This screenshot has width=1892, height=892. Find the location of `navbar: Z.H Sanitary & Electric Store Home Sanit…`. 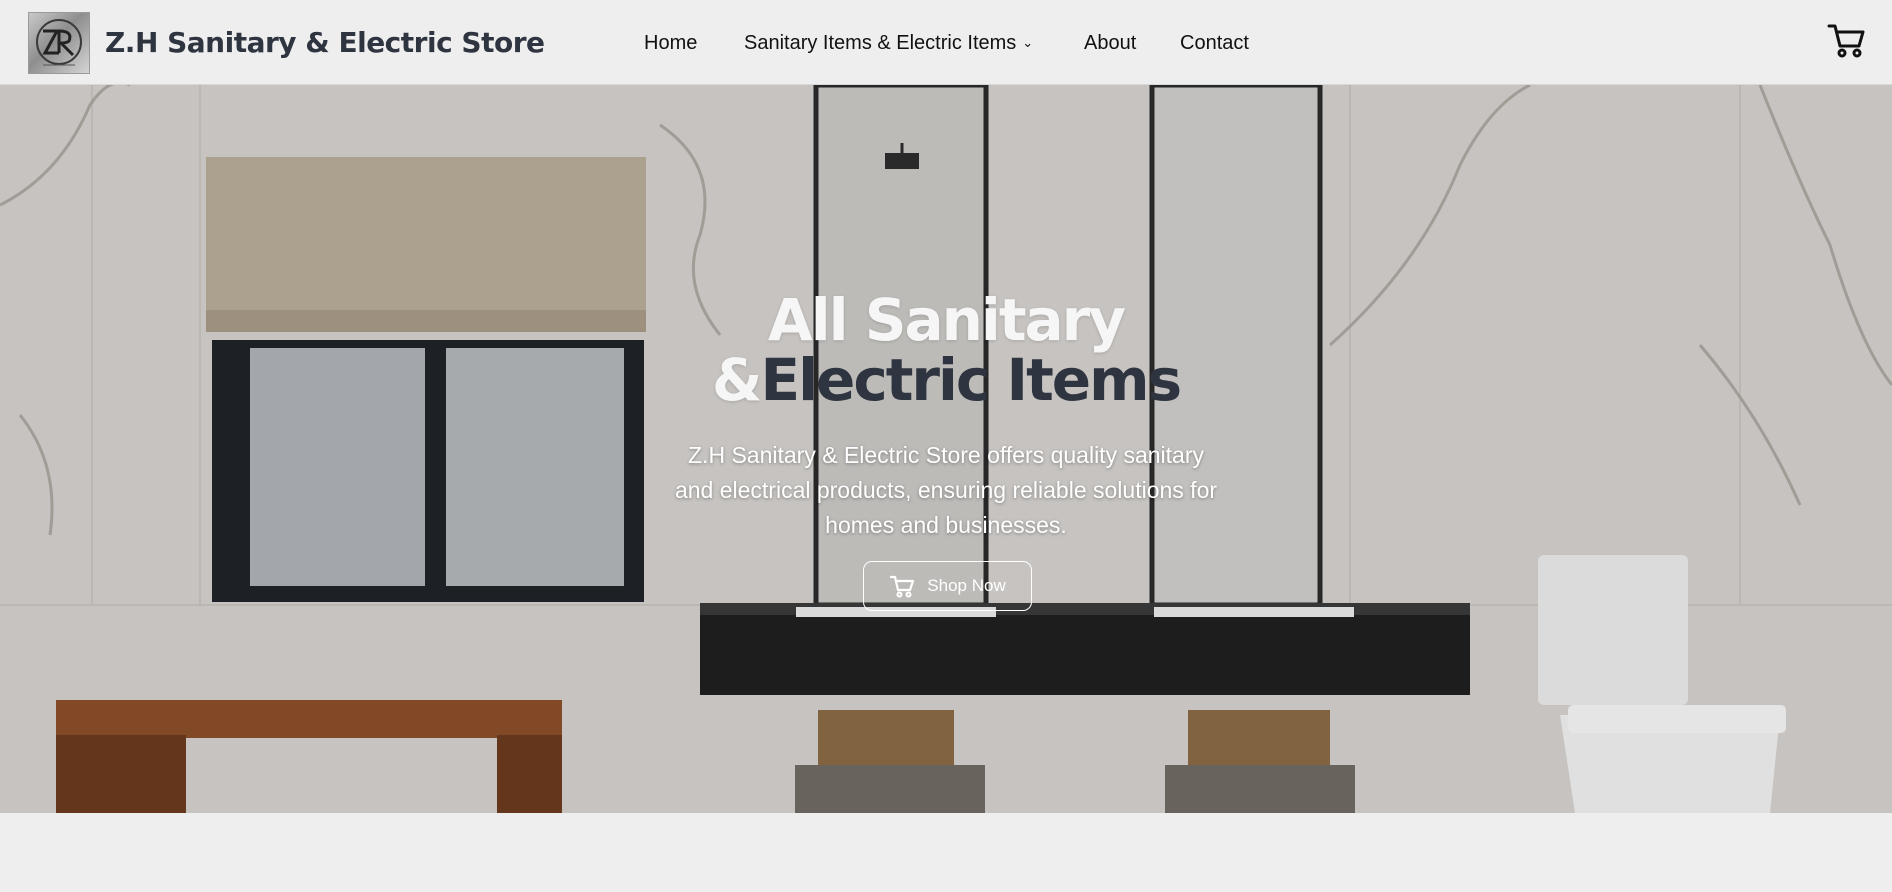

navbar: Z.H Sanitary & Electric Store Home Sanit… is located at coordinates (946, 42).